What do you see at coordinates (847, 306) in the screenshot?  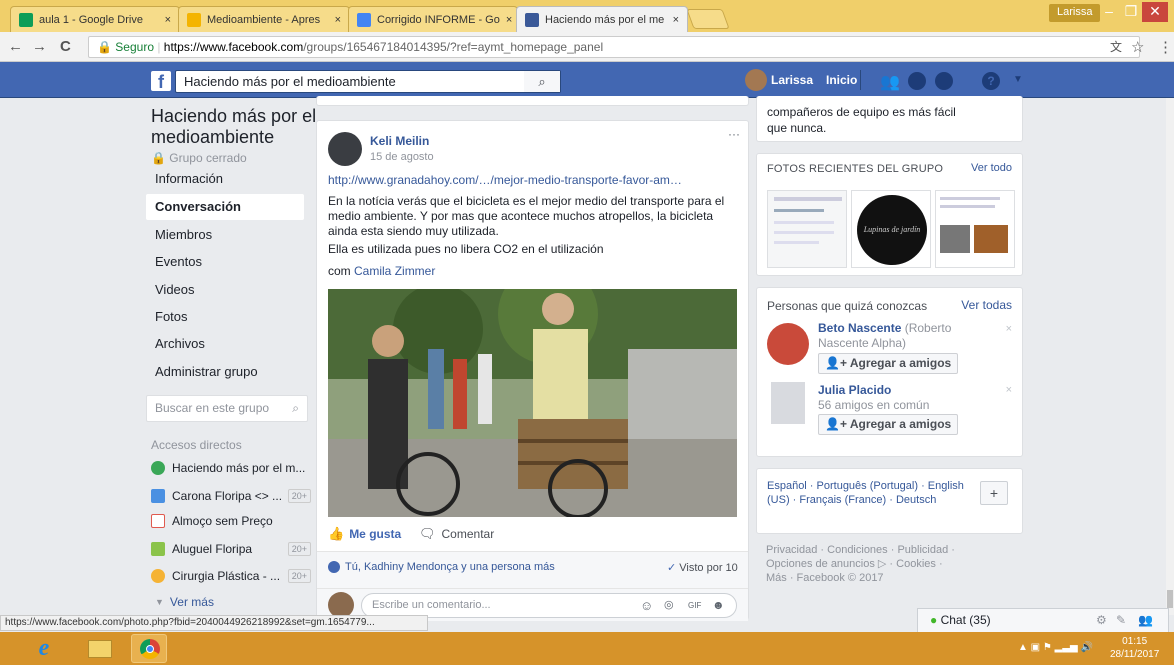 I see `pymk-heading: Personas que quizá conozcas` at bounding box center [847, 306].